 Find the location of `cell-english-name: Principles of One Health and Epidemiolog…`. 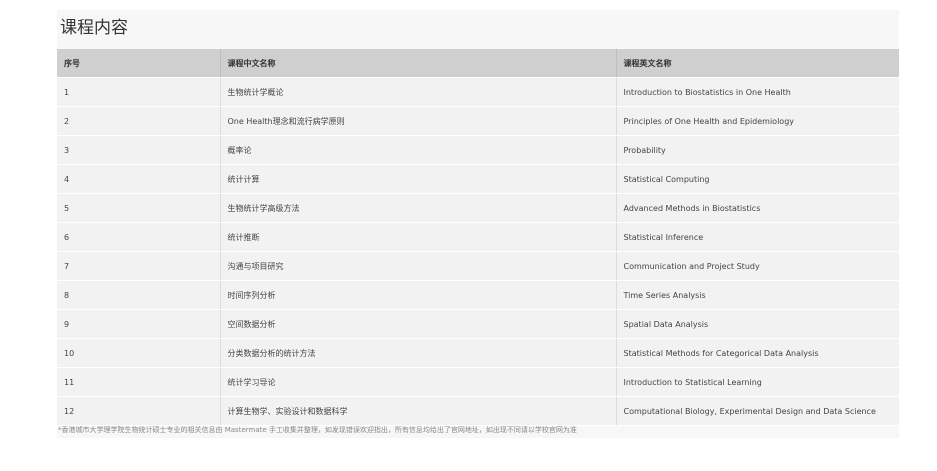

cell-english-name: Principles of One Health and Epidemiolog… is located at coordinates (757, 121).